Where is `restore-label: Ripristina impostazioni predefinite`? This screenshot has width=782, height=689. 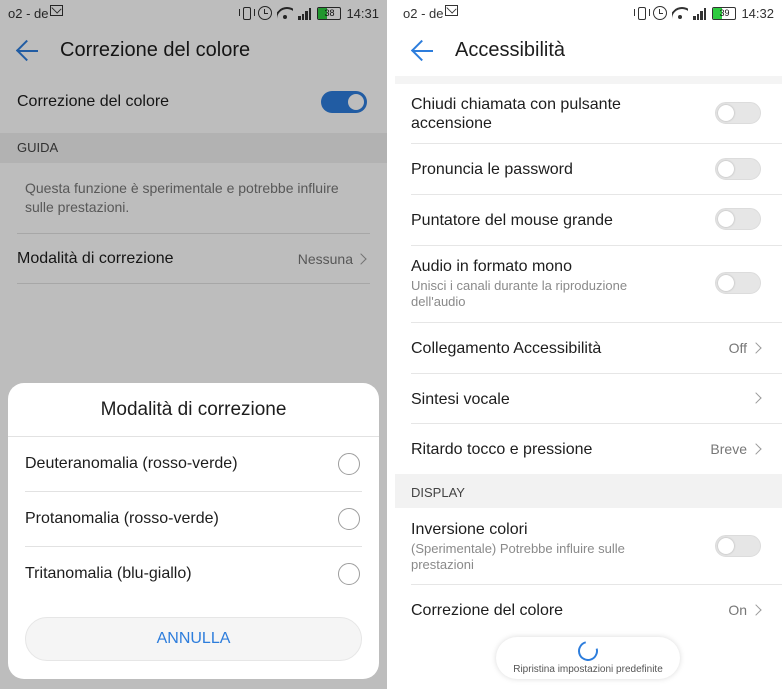
restore-label: Ripristina impostazioni predefinite is located at coordinates (588, 669).